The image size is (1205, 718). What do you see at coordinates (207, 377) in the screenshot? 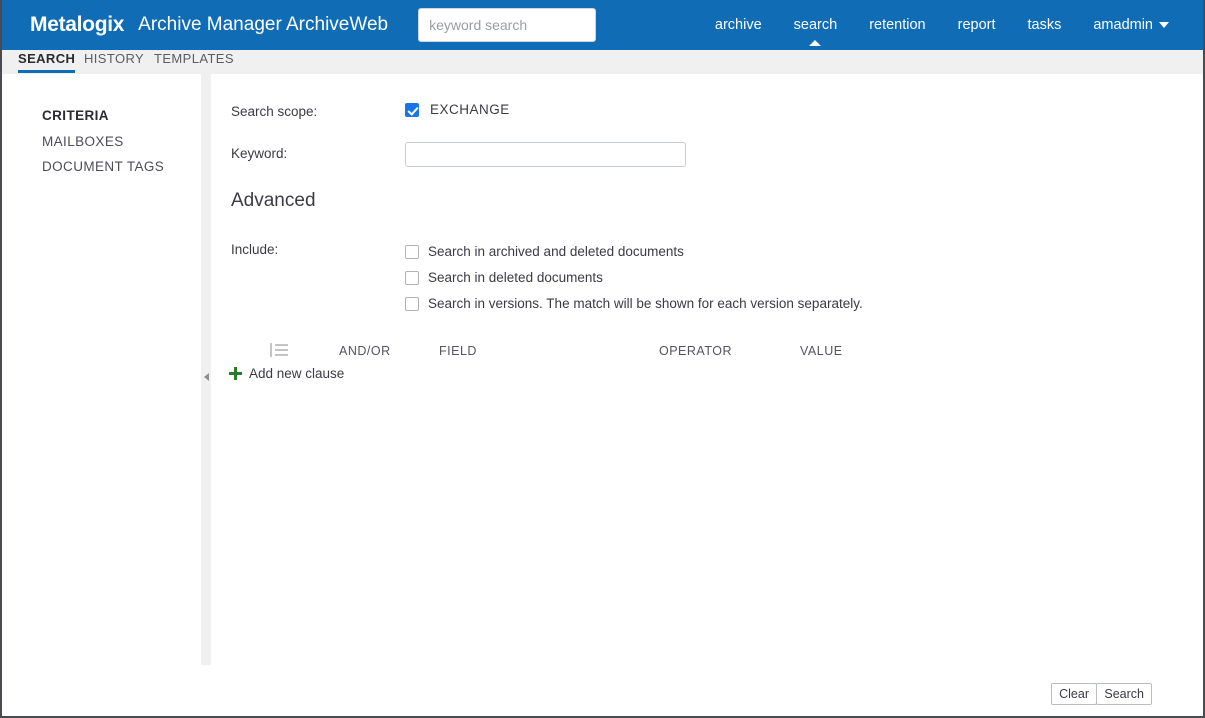
I see `sidebar-collapse-icon` at bounding box center [207, 377].